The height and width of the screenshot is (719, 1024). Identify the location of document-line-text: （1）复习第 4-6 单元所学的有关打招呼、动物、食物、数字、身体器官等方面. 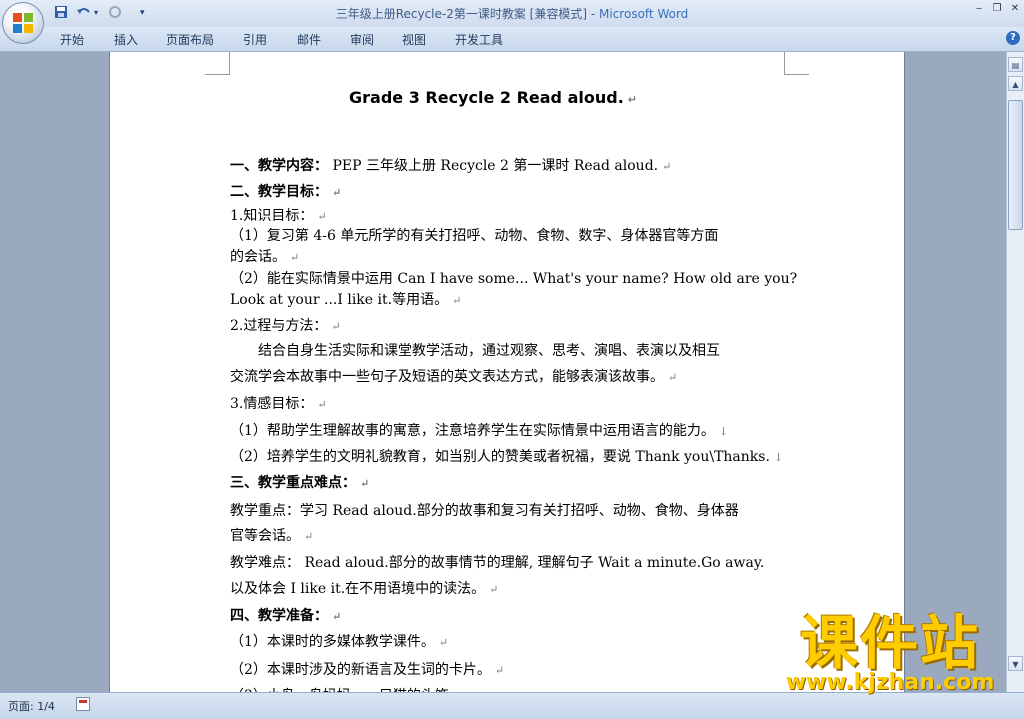
(474, 236).